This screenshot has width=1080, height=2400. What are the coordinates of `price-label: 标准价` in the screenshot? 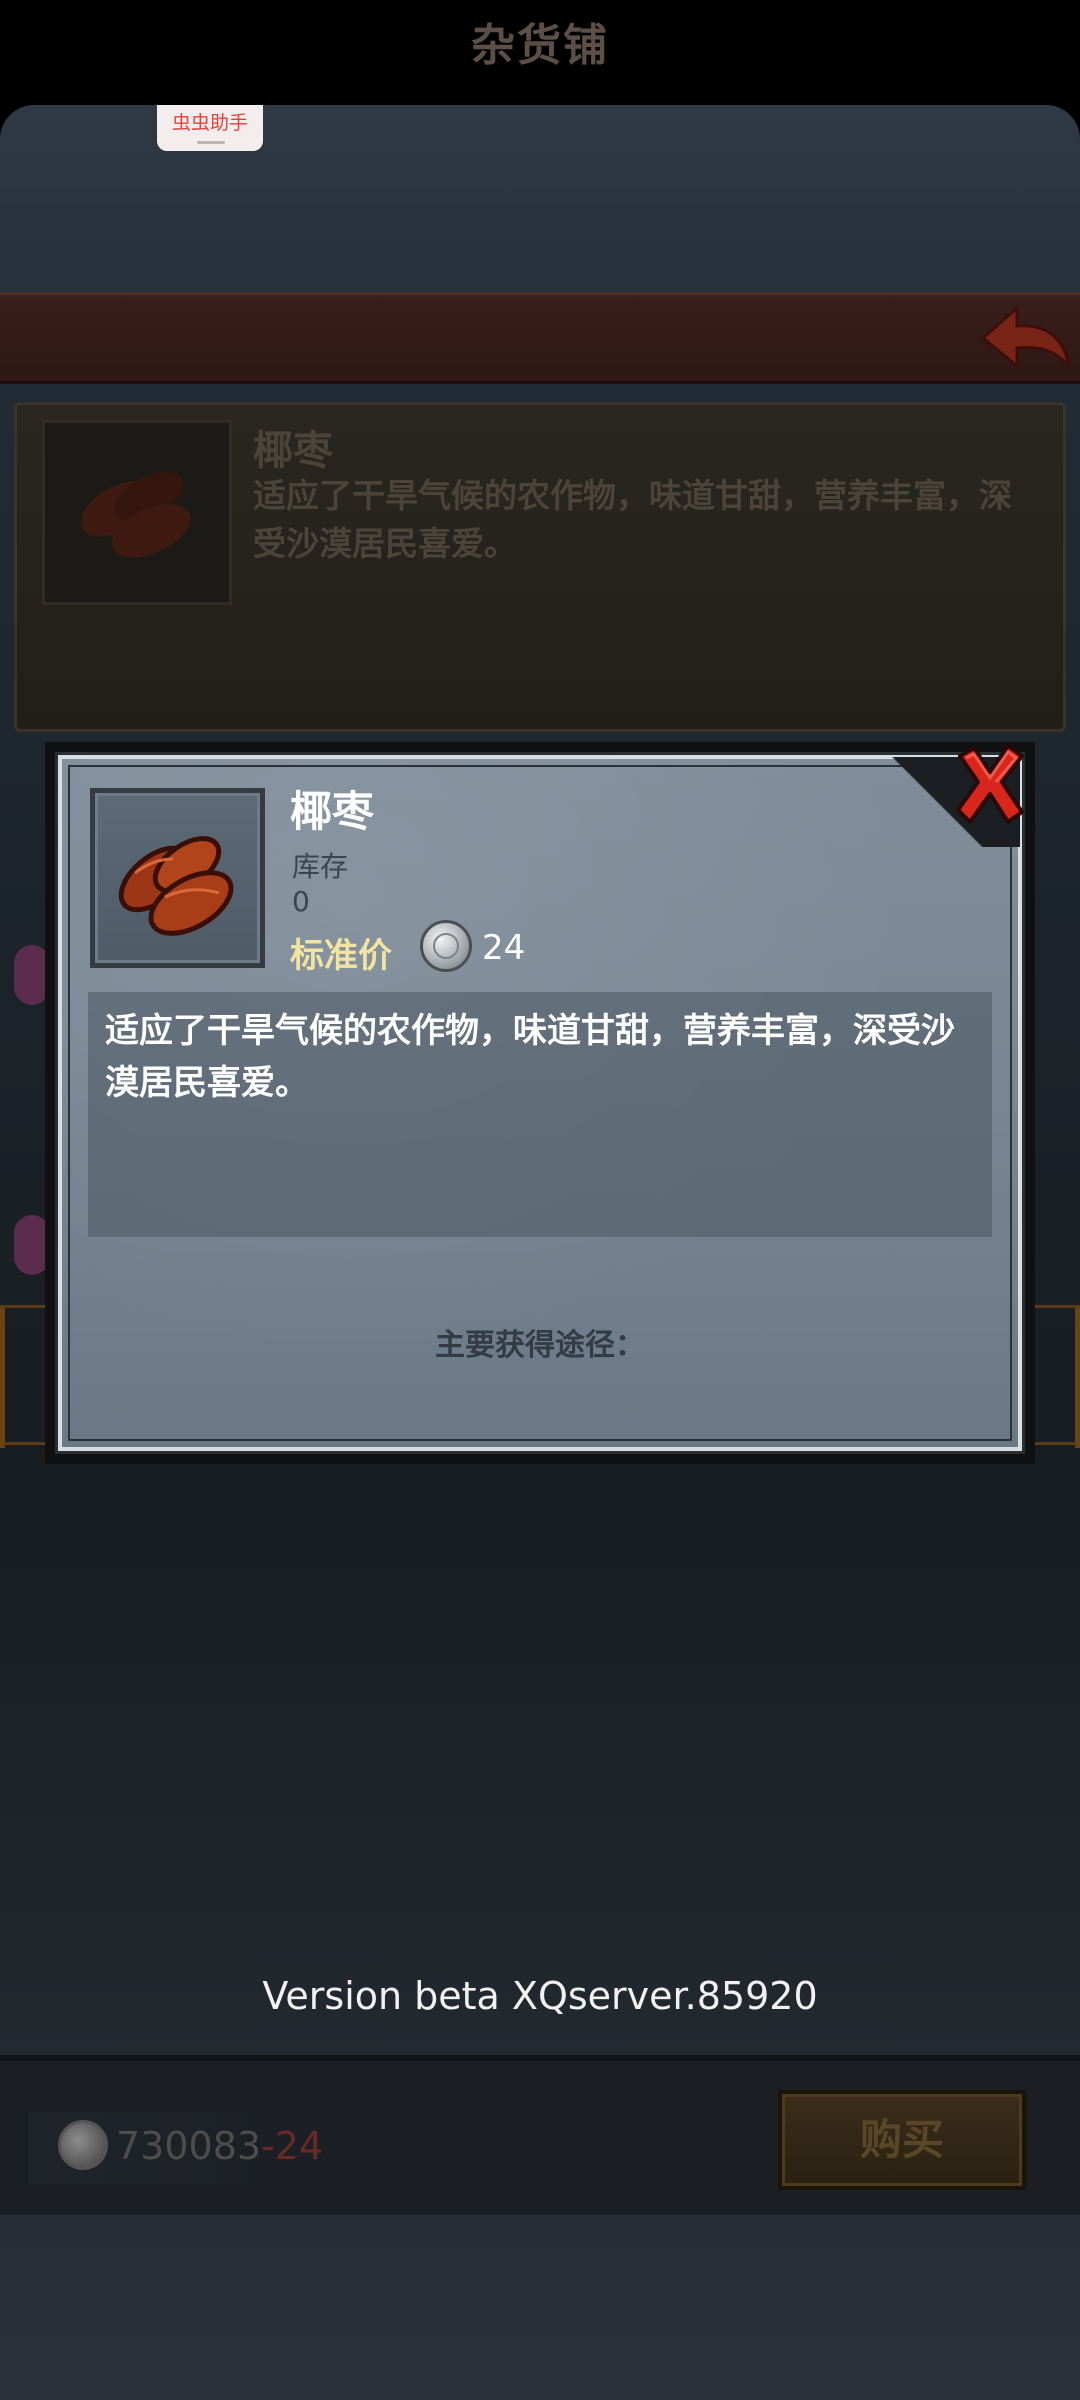 It's located at (341, 956).